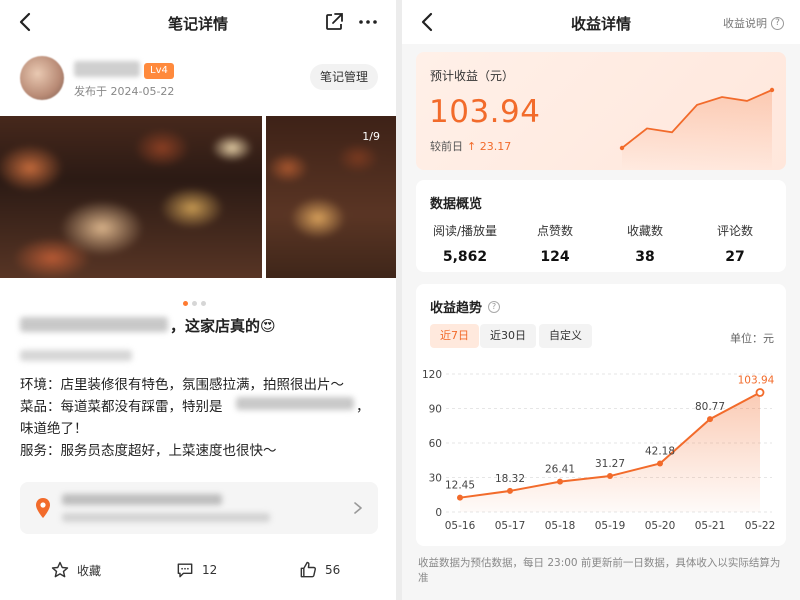  Describe the element at coordinates (555, 257) in the screenshot. I see `stat-value: 124` at that location.